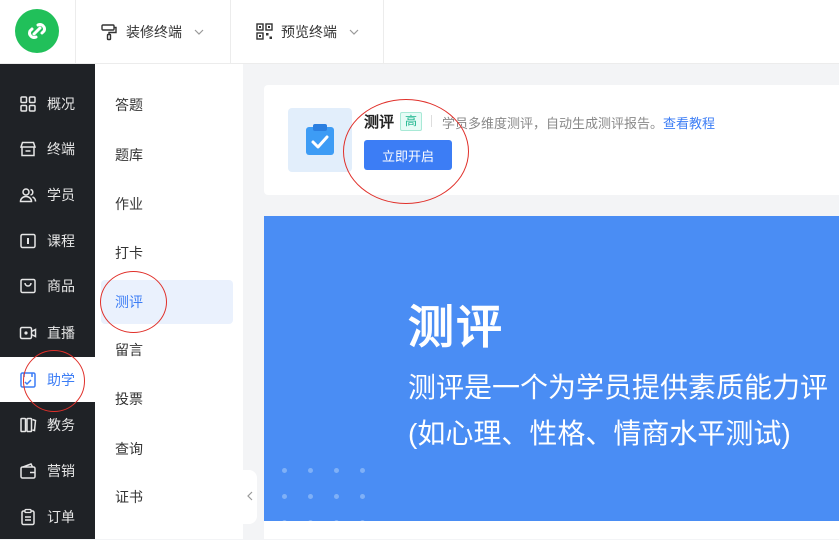 The width and height of the screenshot is (839, 540). What do you see at coordinates (129, 253) in the screenshot?
I see `submenu-label: 打卡` at bounding box center [129, 253].